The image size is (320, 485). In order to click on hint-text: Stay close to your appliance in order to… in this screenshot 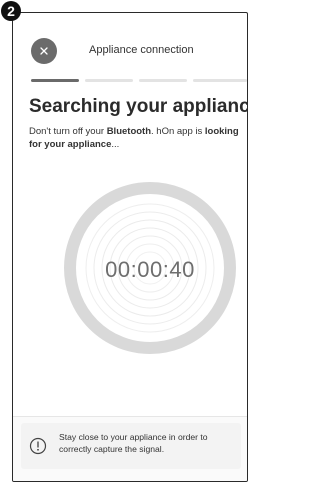, I will do `click(133, 443)`.